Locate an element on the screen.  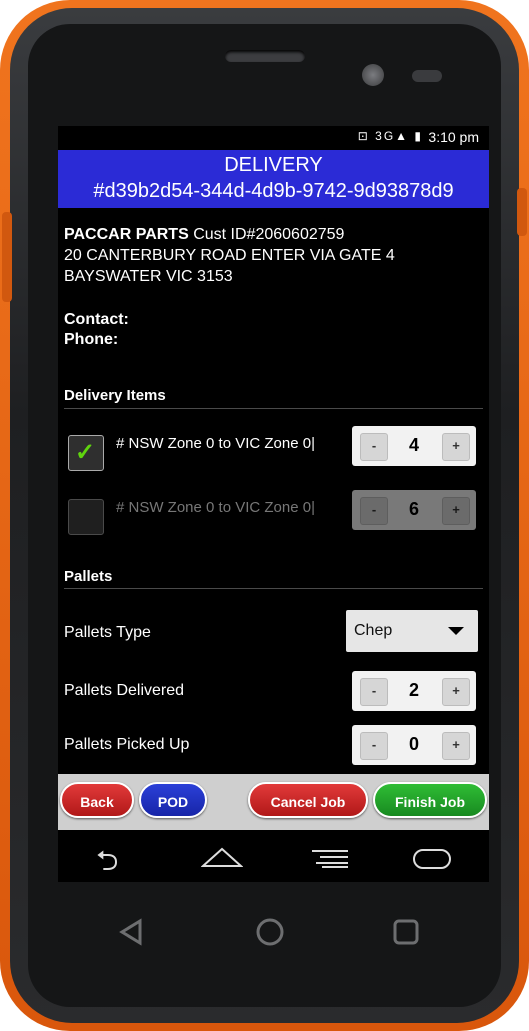
finish-job-button: Finish Job is located at coordinates (430, 800).